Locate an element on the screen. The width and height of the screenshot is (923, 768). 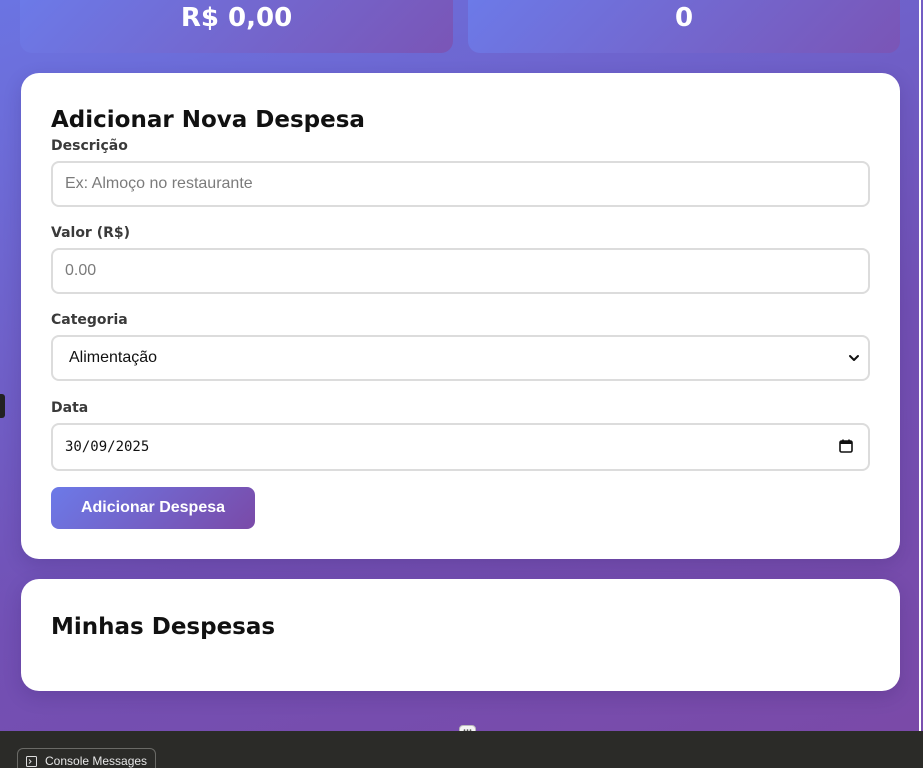
total-spent-value: R$ 0,00 is located at coordinates (236, 17).